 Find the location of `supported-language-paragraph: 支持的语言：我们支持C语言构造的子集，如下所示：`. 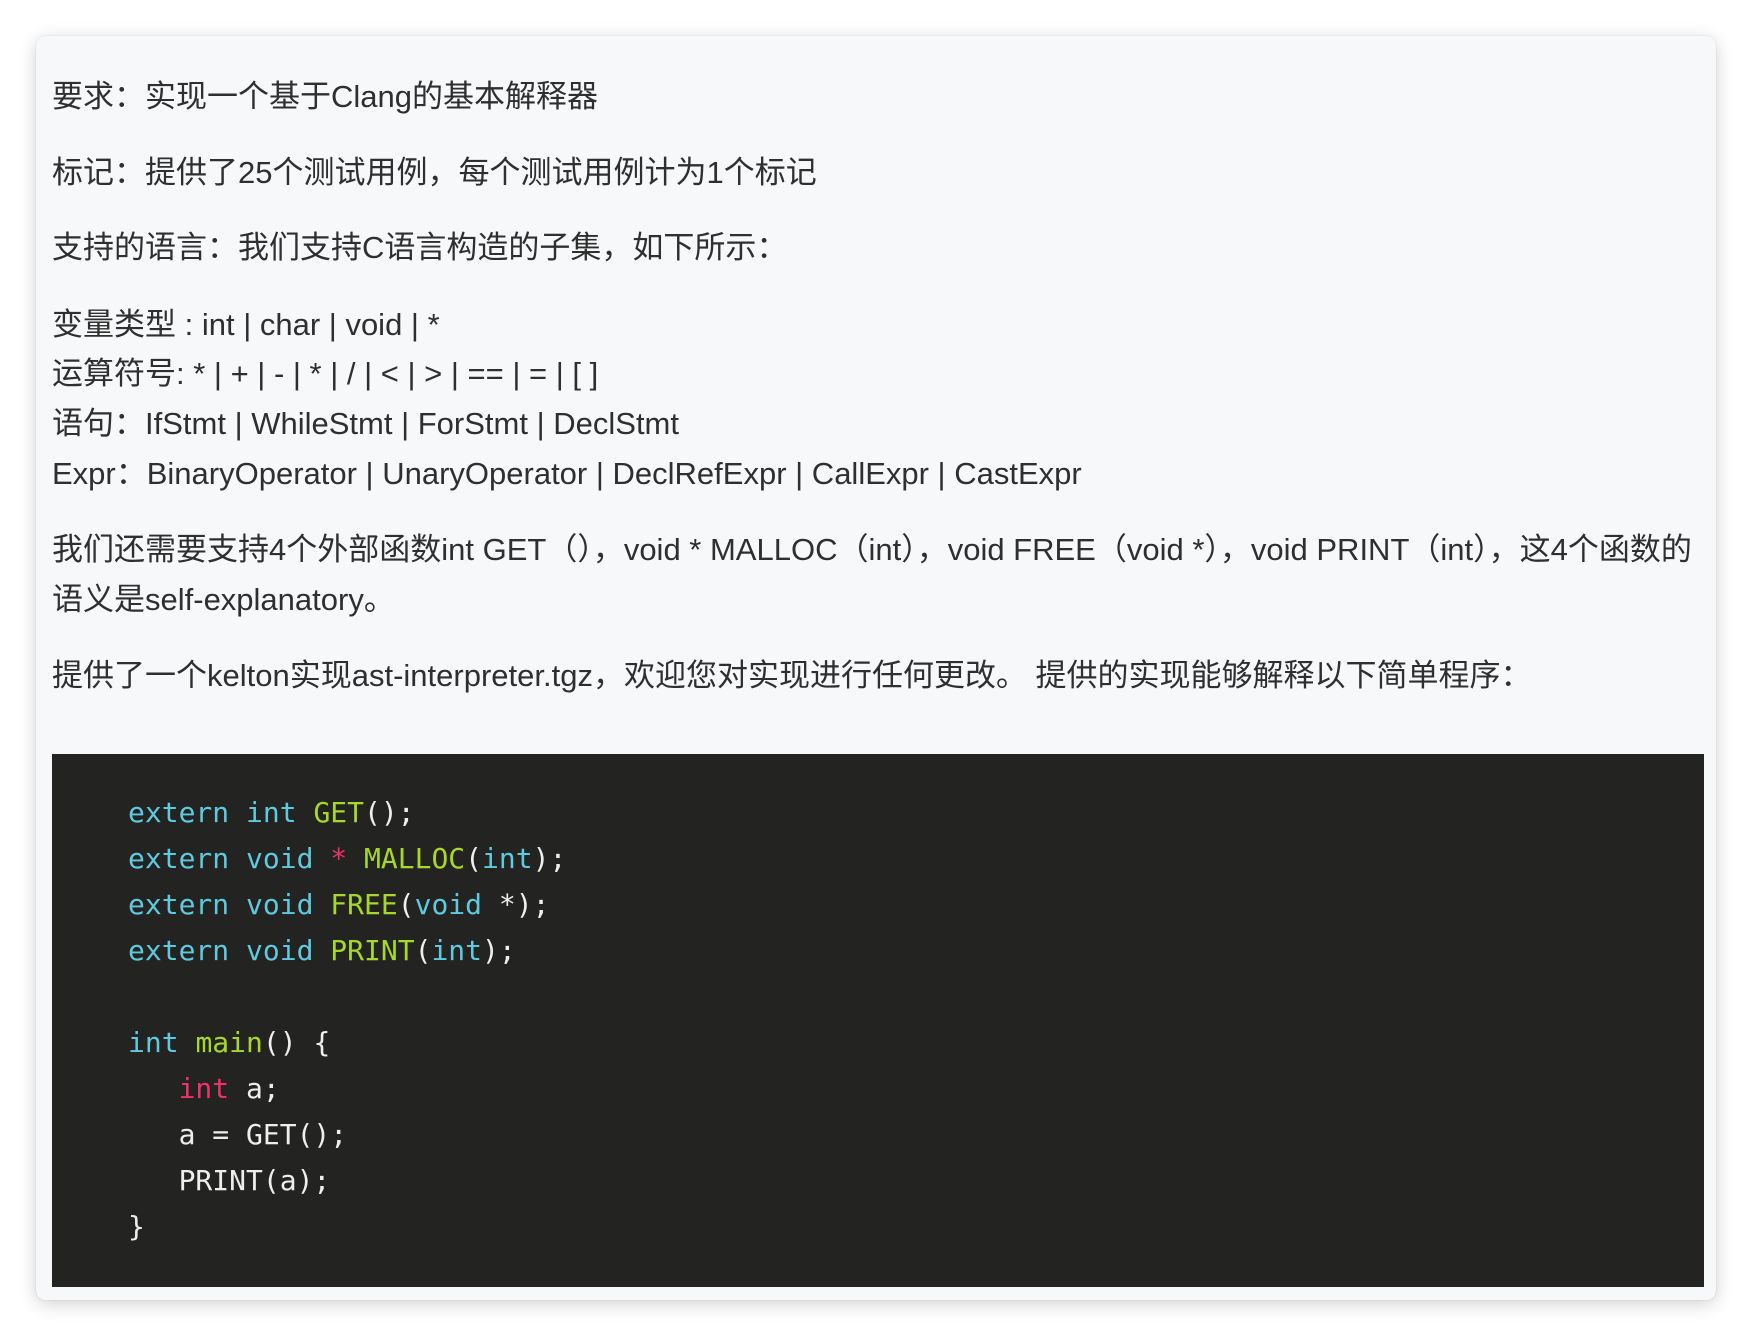

supported-language-paragraph: 支持的语言：我们支持C语言构造的子集，如下所示： is located at coordinates (420, 247).